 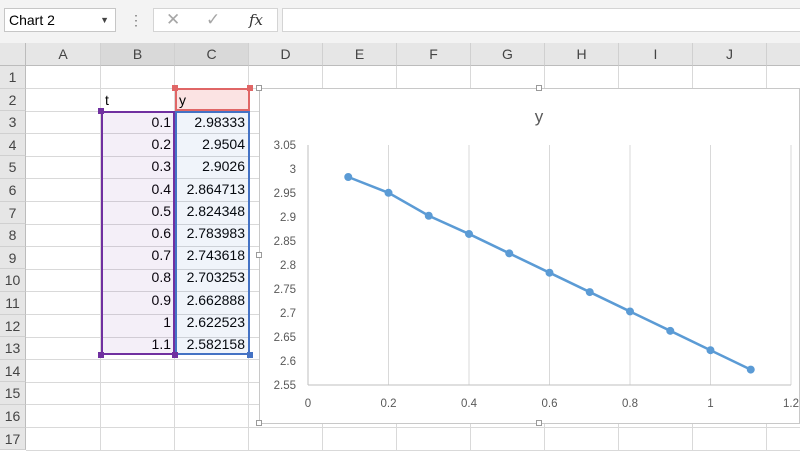 What do you see at coordinates (550, 404) in the screenshot?
I see `x-tick-label: 0.6` at bounding box center [550, 404].